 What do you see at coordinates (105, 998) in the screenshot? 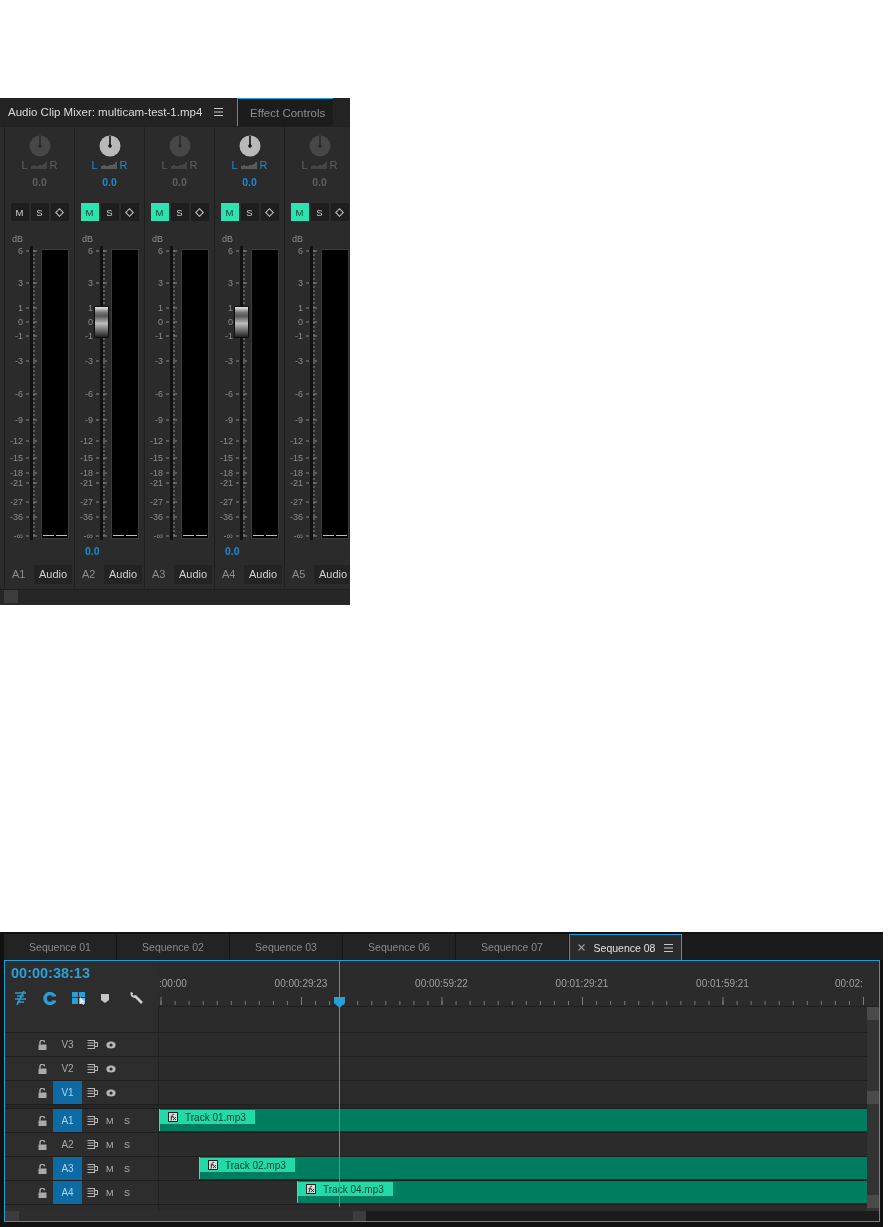
I see `marker-icon` at bounding box center [105, 998].